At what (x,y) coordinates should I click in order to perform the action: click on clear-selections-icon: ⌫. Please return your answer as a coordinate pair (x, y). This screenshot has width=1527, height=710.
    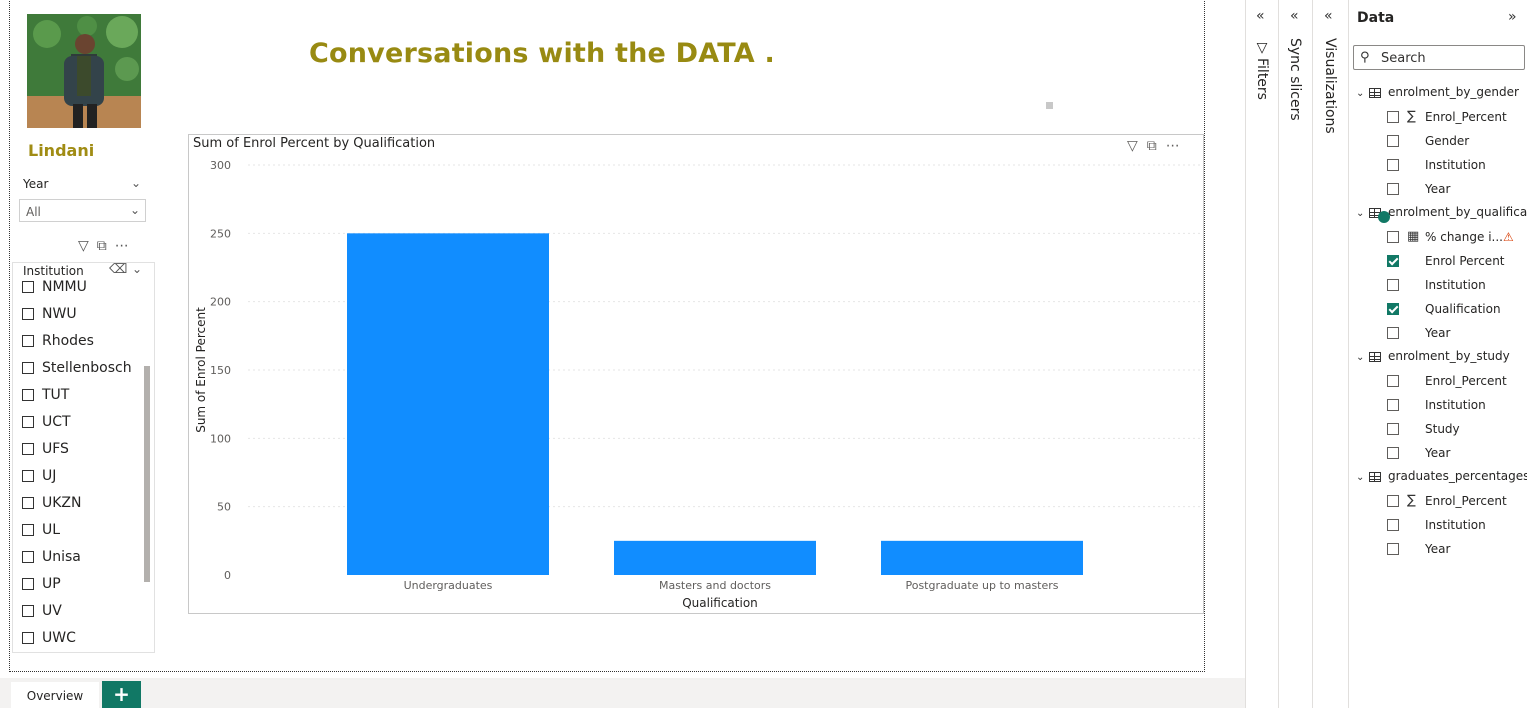
    Looking at the image, I should click on (118, 269).